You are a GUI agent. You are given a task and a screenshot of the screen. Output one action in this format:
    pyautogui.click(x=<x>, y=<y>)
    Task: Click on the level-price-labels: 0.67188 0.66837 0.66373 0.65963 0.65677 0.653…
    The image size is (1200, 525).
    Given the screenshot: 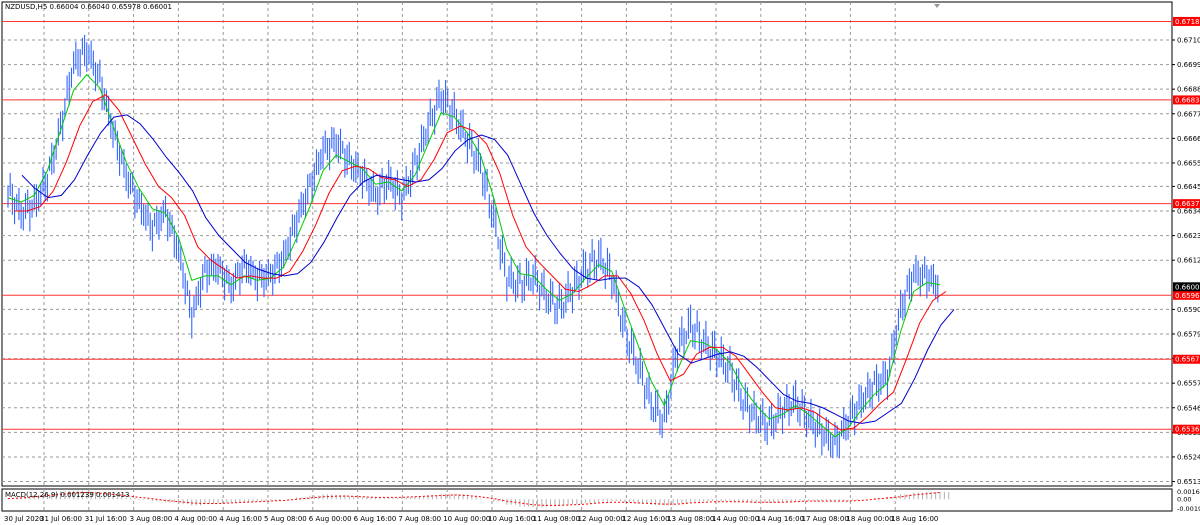 What is the action you would take?
    pyautogui.click(x=1186, y=225)
    